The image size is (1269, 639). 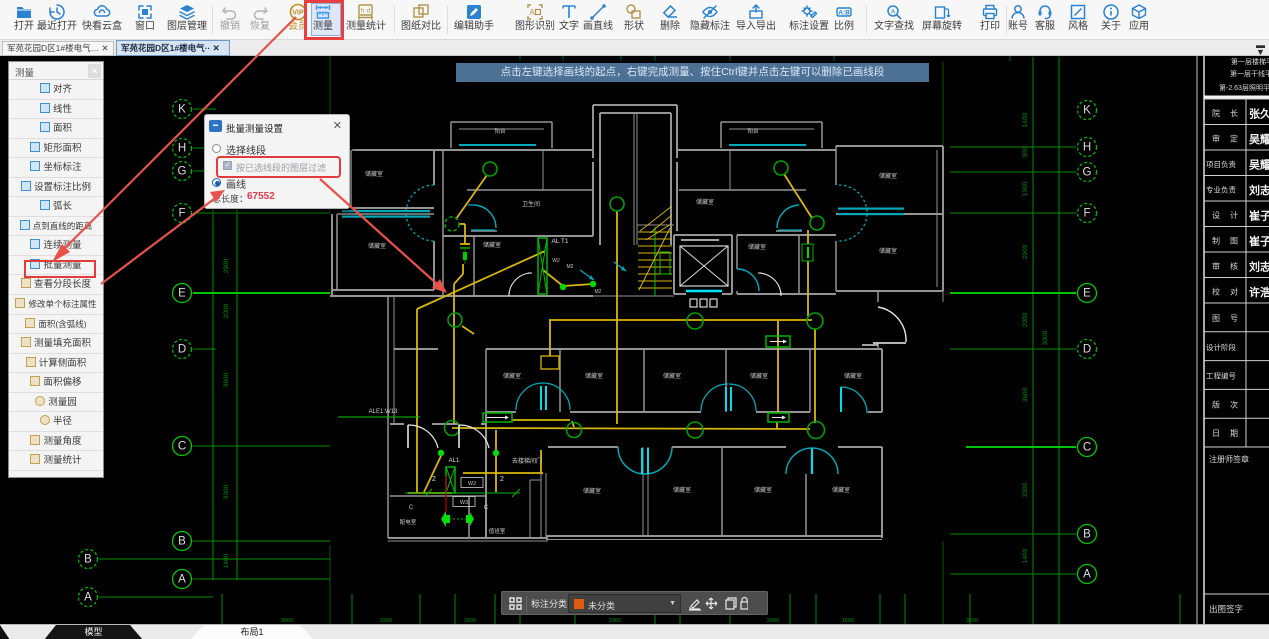 I want to click on svg-text: 次, so click(x=1234, y=404).